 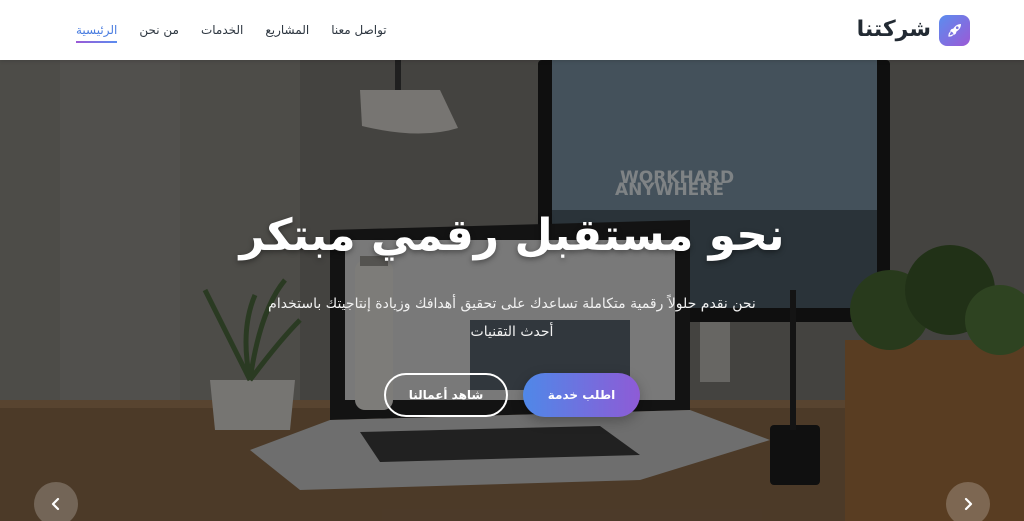 I want to click on carousel-next-button, so click(x=968, y=501).